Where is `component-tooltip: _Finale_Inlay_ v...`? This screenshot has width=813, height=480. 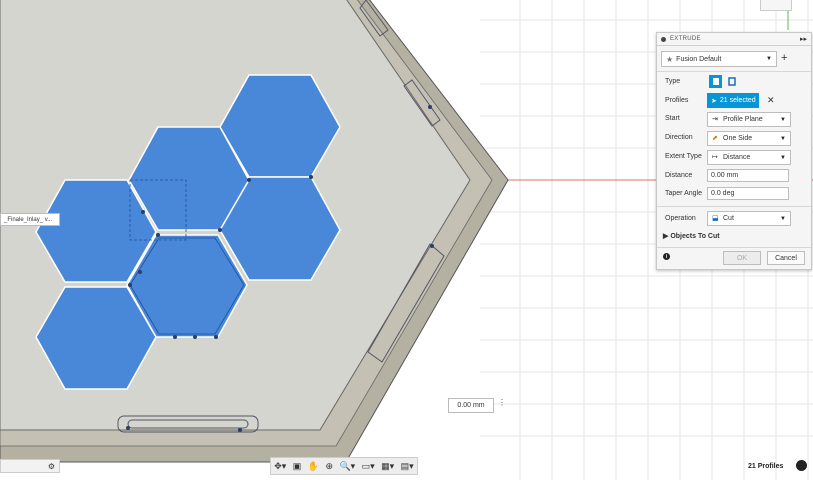 component-tooltip: _Finale_Inlay_ v... is located at coordinates (30, 219).